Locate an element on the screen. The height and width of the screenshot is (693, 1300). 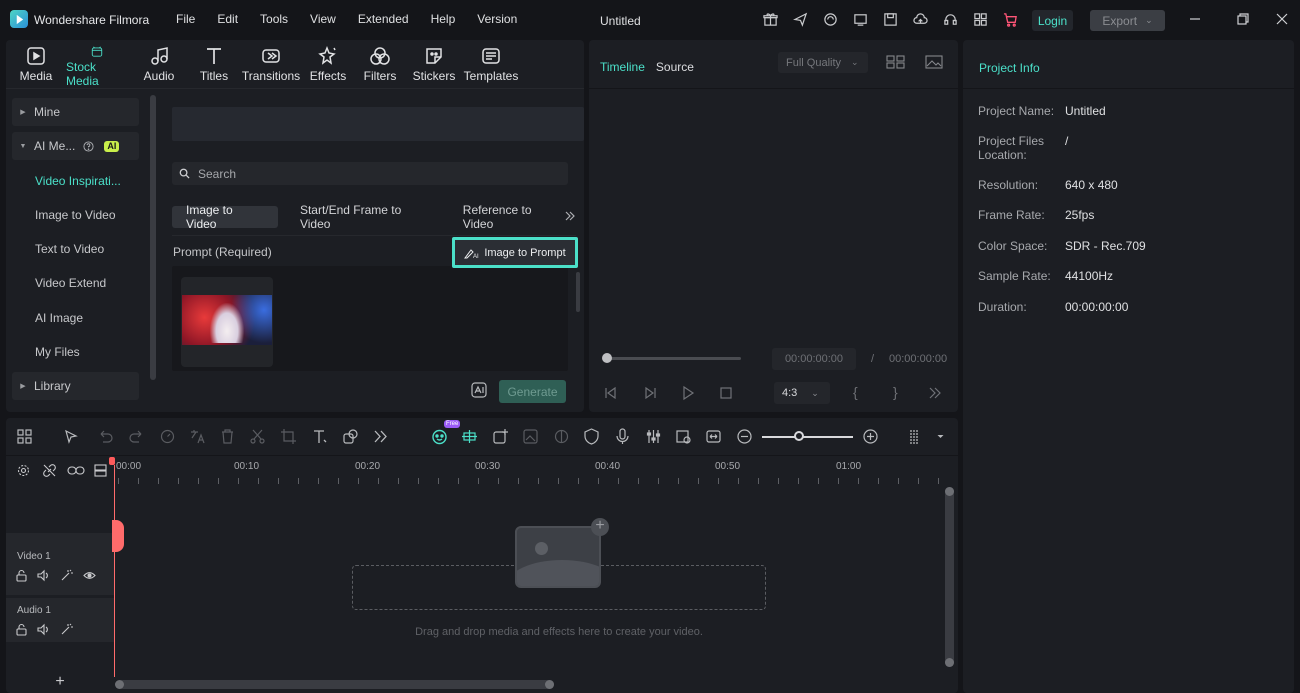
quality-select: Full Quality ⌄ is located at coordinates (823, 62).